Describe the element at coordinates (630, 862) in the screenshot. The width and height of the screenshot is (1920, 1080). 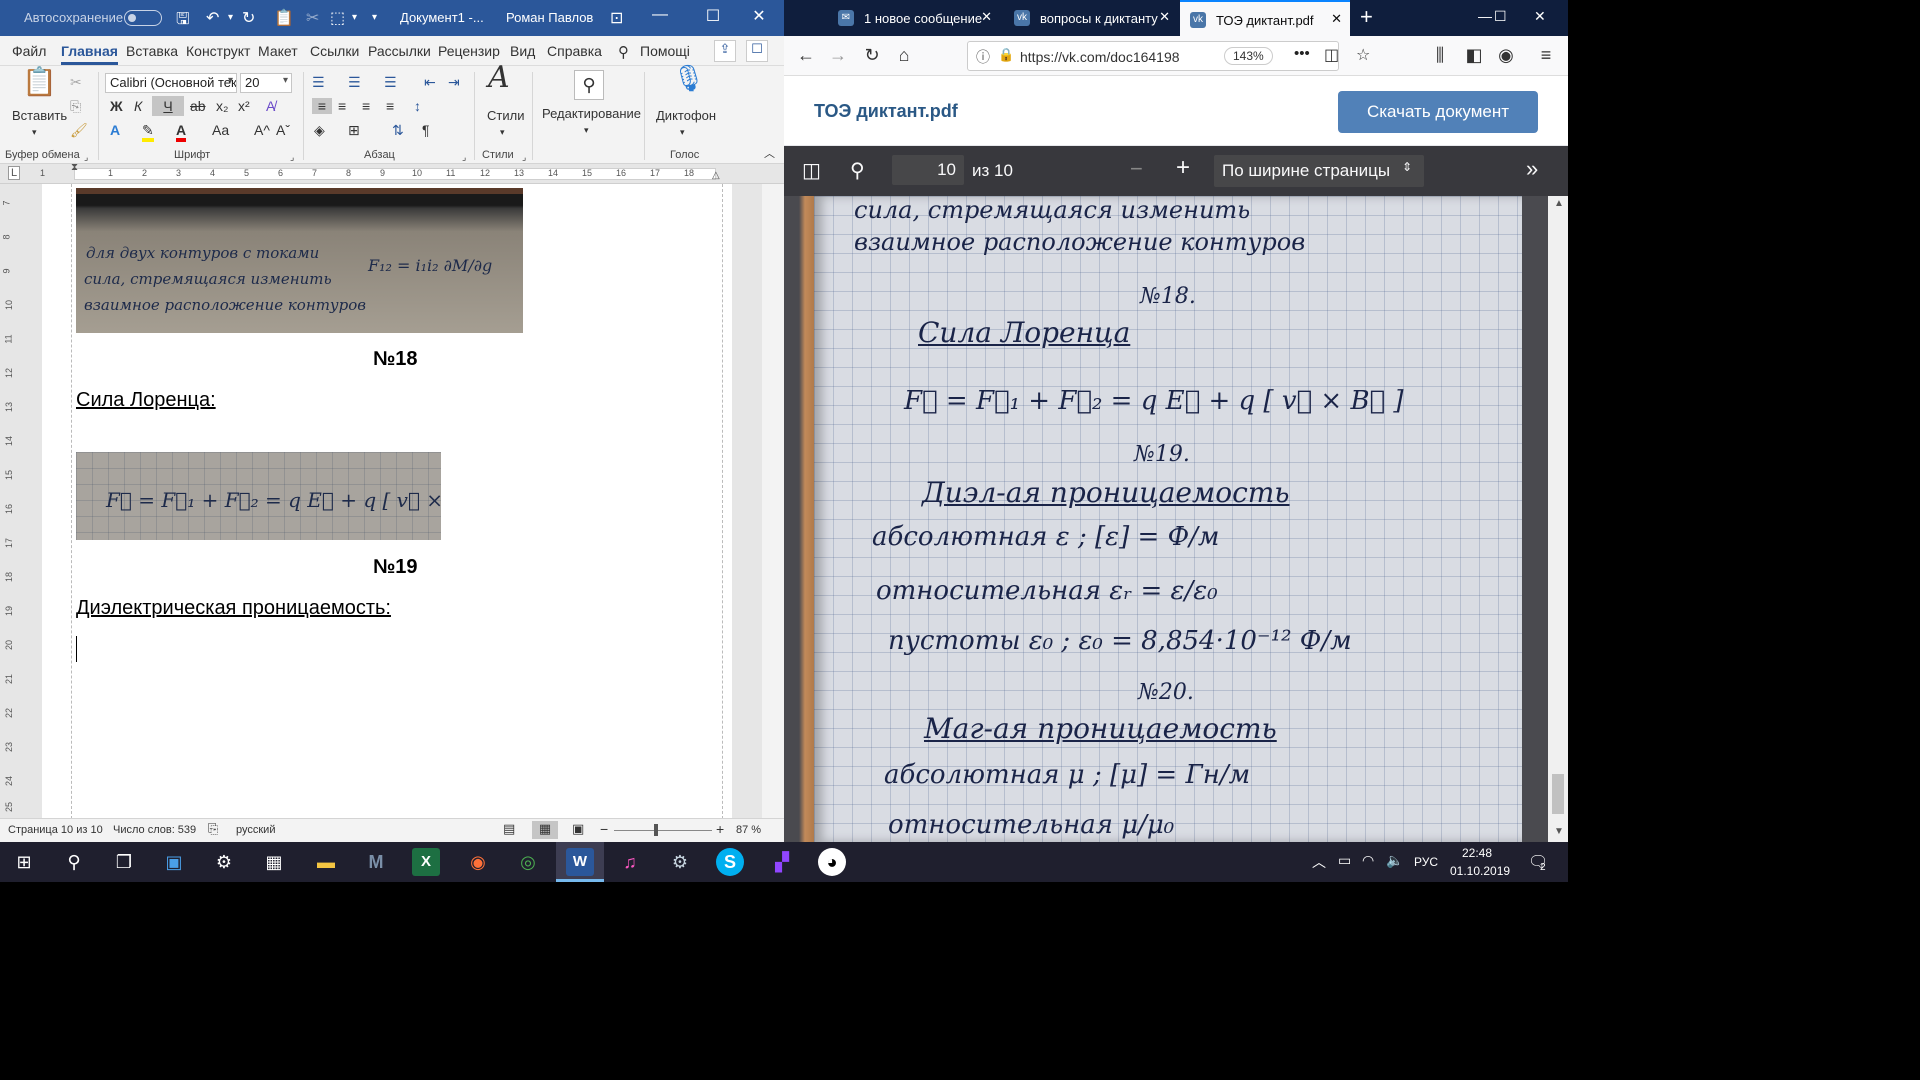
I see `itunes-icon: ♫` at that location.